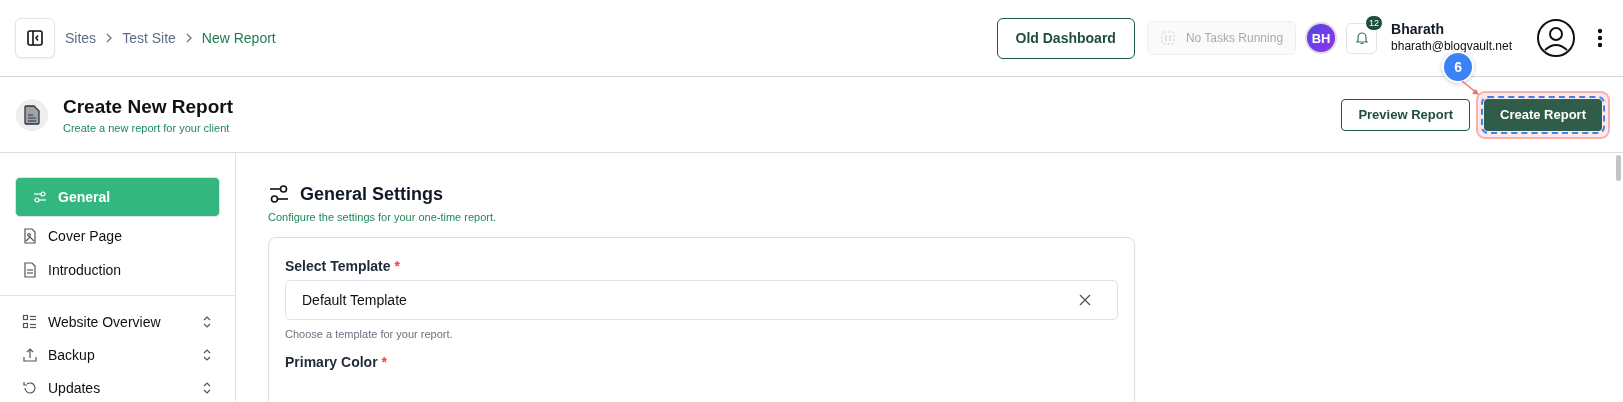 The image size is (1623, 402). What do you see at coordinates (1618, 168) in the screenshot?
I see `scrollbar` at bounding box center [1618, 168].